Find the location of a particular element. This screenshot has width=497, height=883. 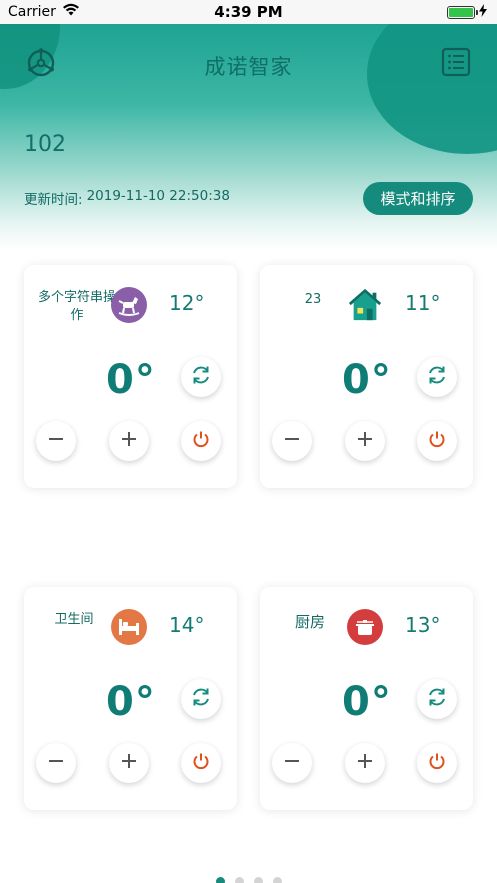

room-name: 多个字符串操作 is located at coordinates (76, 306).